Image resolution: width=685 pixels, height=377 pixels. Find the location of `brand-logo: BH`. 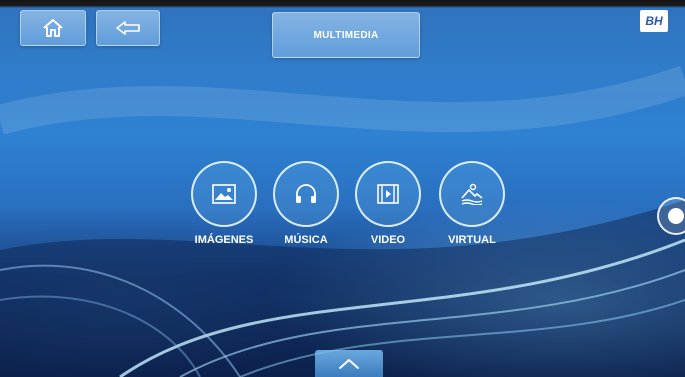

brand-logo: BH is located at coordinates (654, 21).